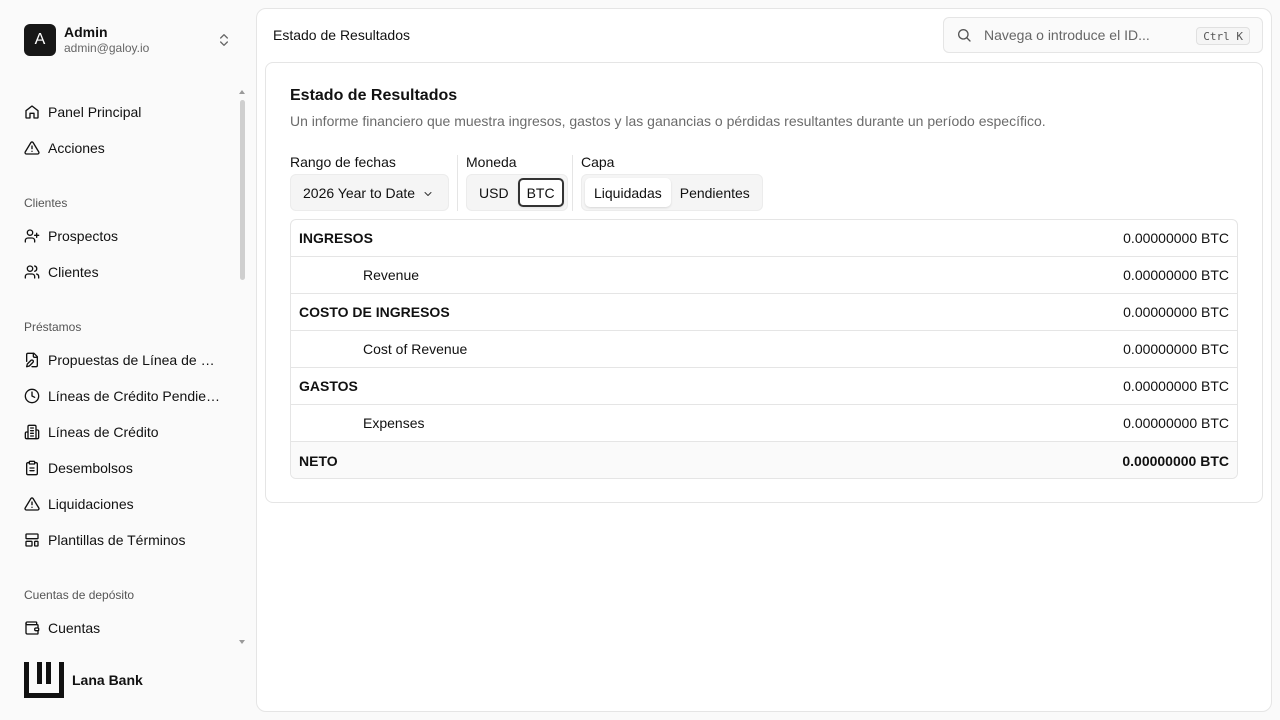 The width and height of the screenshot is (1280, 720). I want to click on currency-toggle: USD BTC, so click(517, 192).